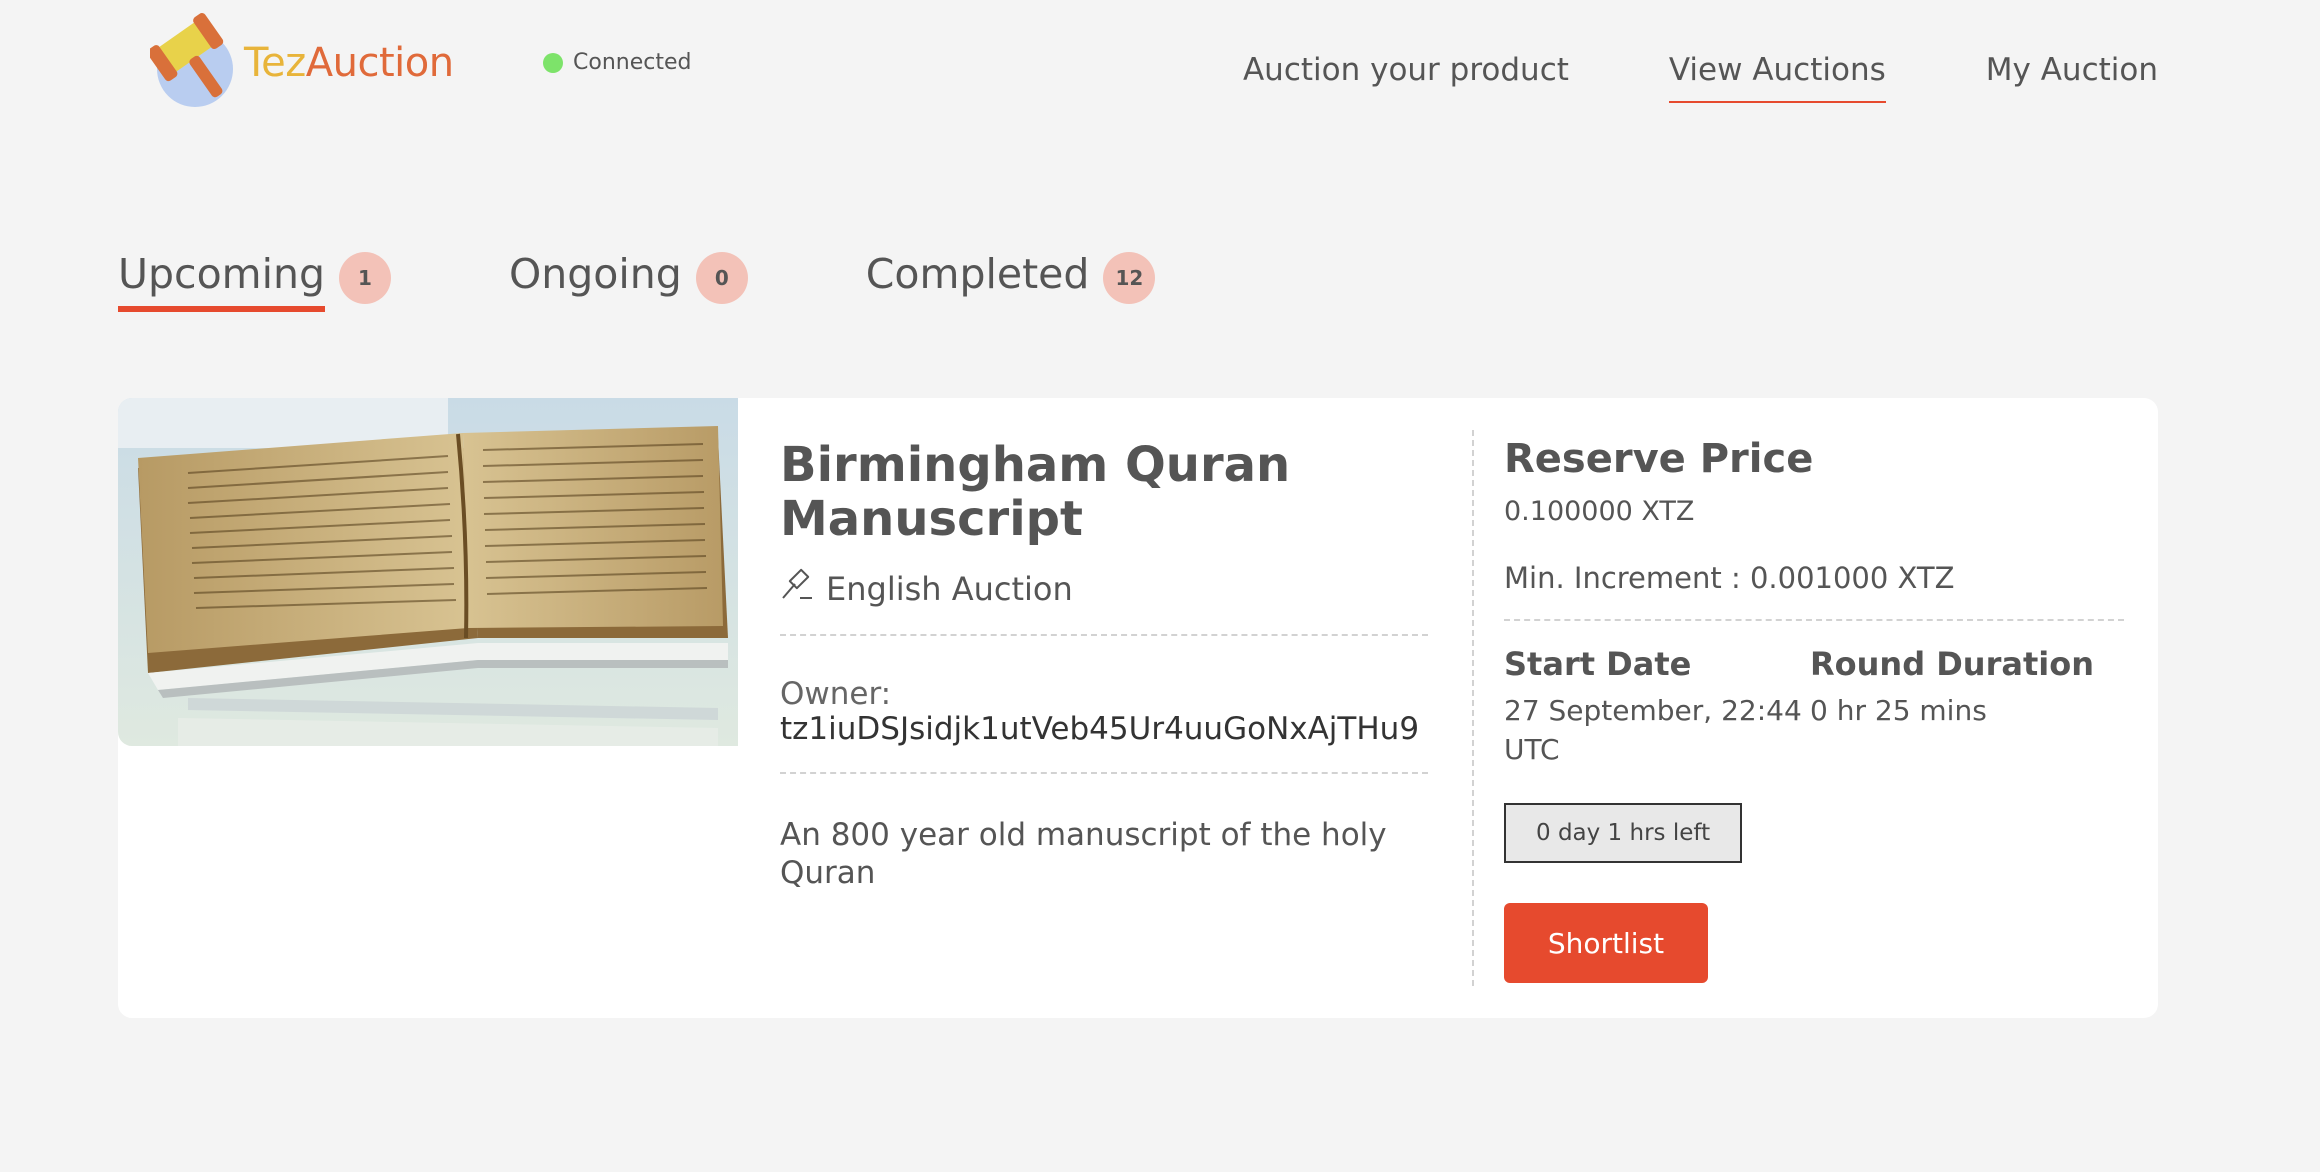  What do you see at coordinates (949, 589) in the screenshot?
I see `auction-type-label: English Auction` at bounding box center [949, 589].